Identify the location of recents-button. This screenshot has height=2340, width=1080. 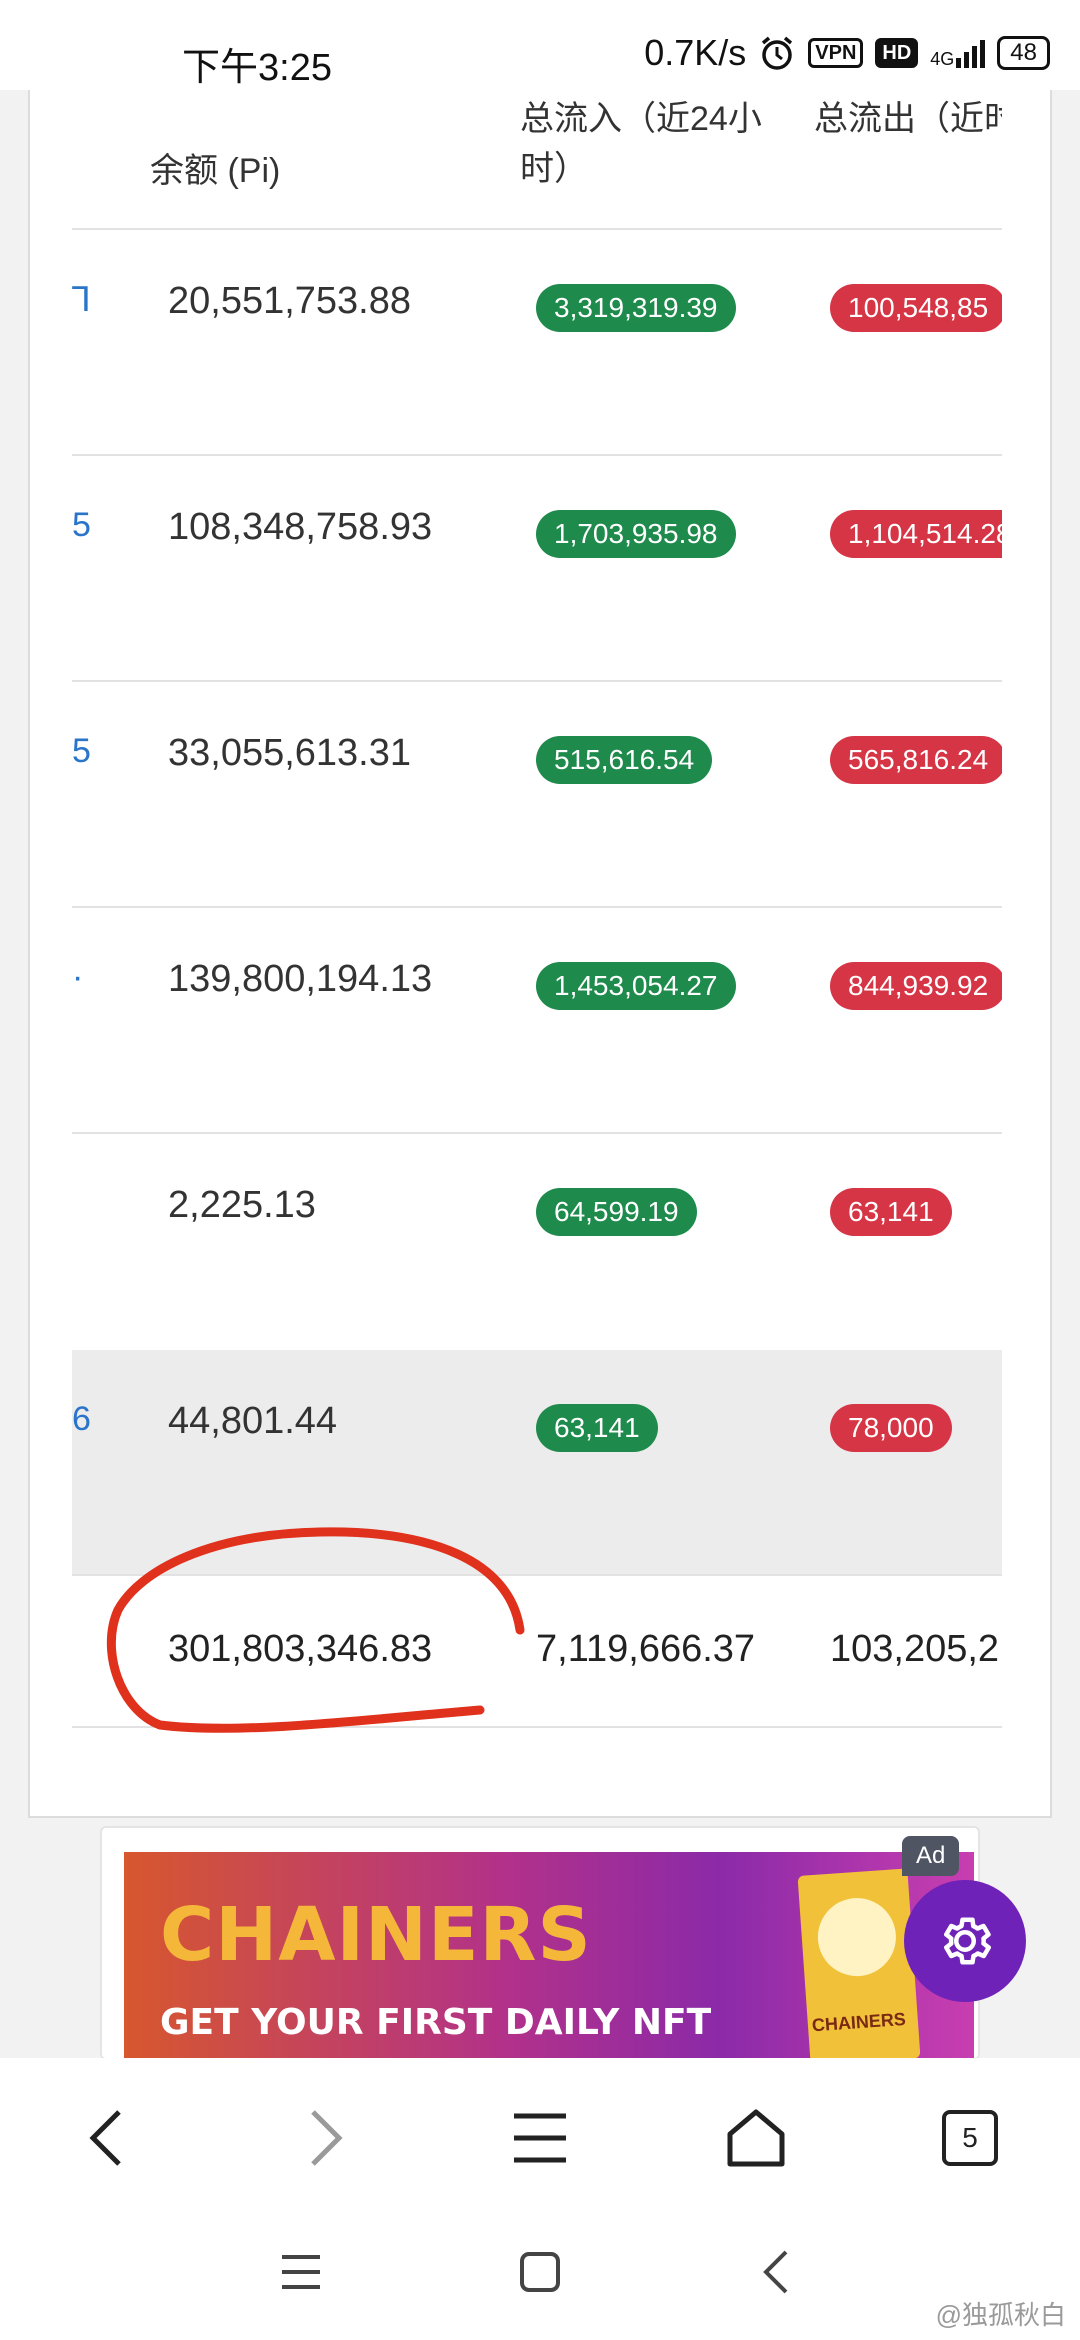
(301, 2274).